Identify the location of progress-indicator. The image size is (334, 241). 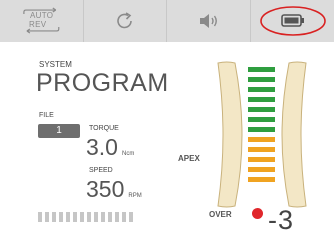
(85, 217).